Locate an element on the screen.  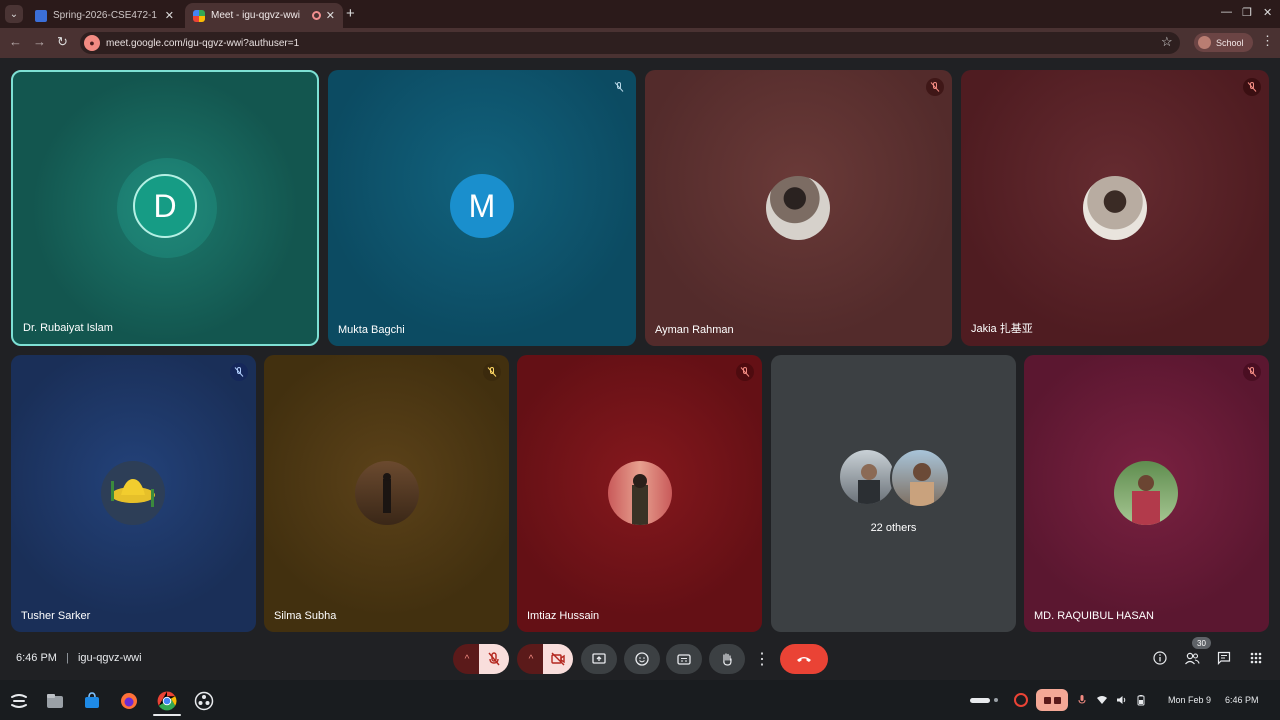
meet-favicon-icon is located at coordinates (199, 15).